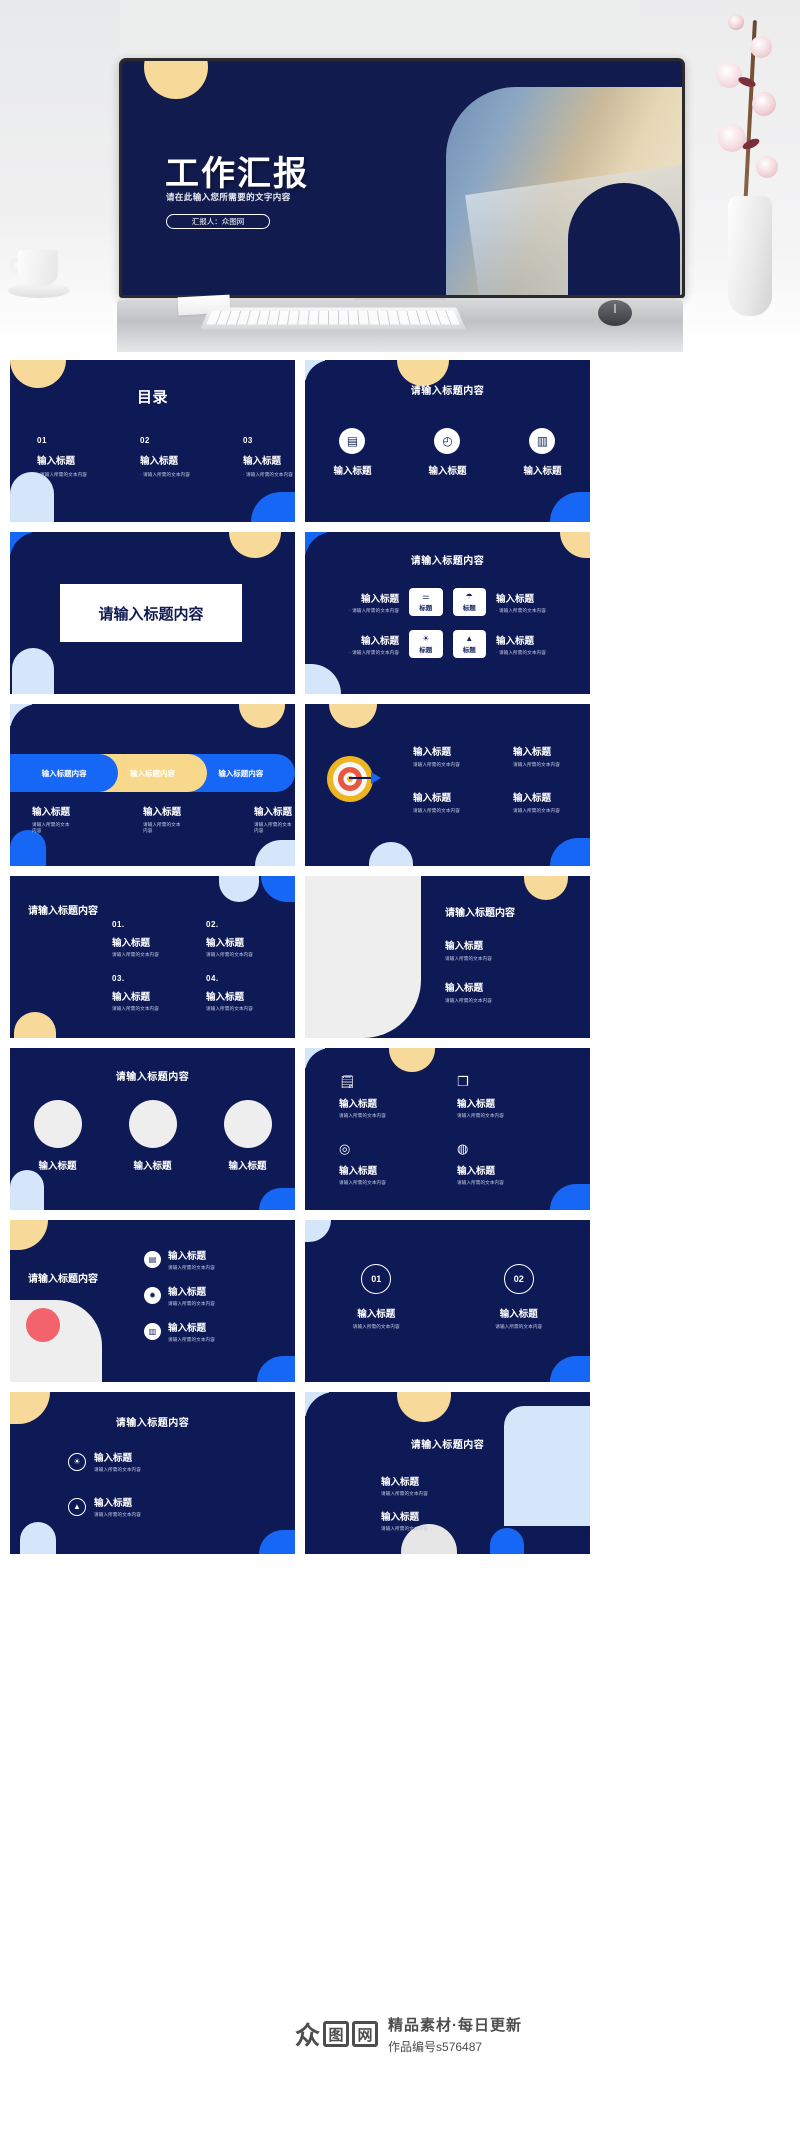  What do you see at coordinates (534, 322) in the screenshot?
I see `mouse-cable` at bounding box center [534, 322].